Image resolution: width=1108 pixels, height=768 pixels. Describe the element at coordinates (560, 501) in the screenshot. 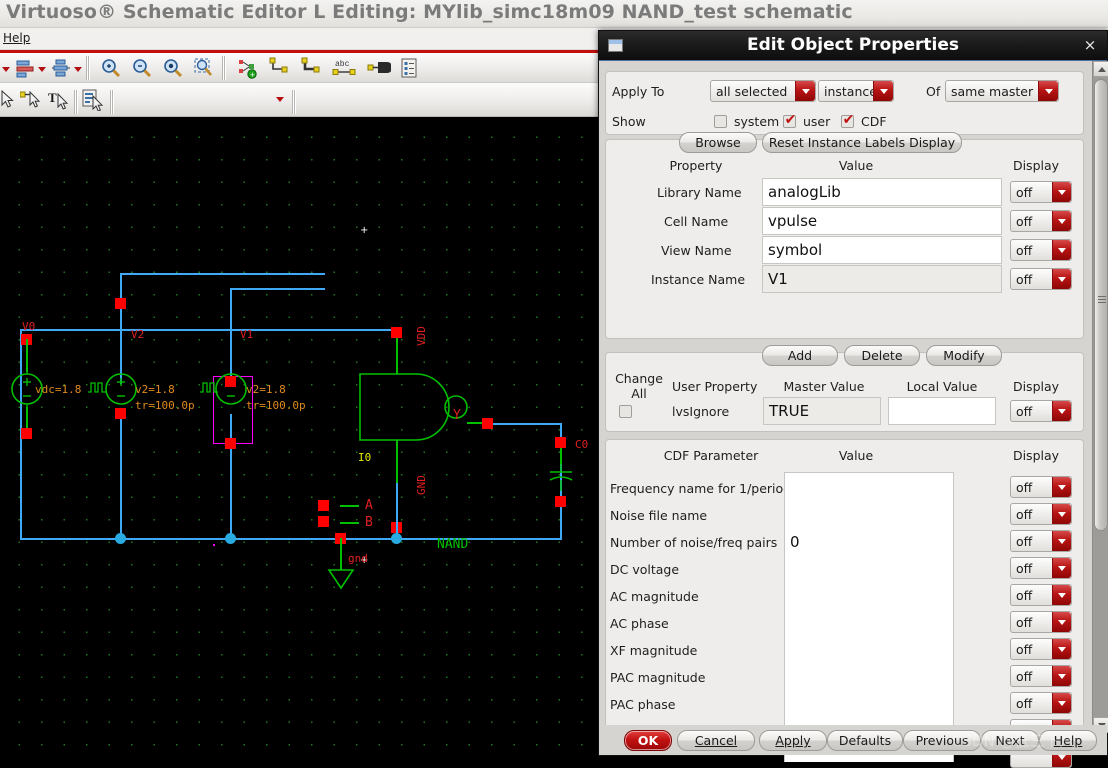

I see `pin-c0-bot` at that location.